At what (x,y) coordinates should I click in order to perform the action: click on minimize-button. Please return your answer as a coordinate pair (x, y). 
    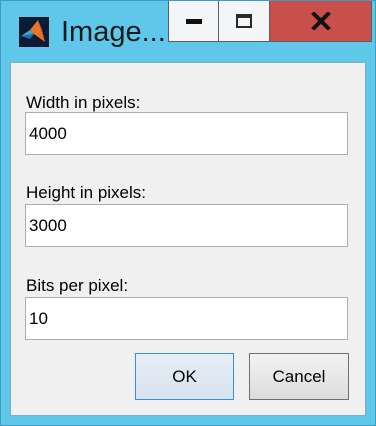
    Looking at the image, I should click on (193, 21).